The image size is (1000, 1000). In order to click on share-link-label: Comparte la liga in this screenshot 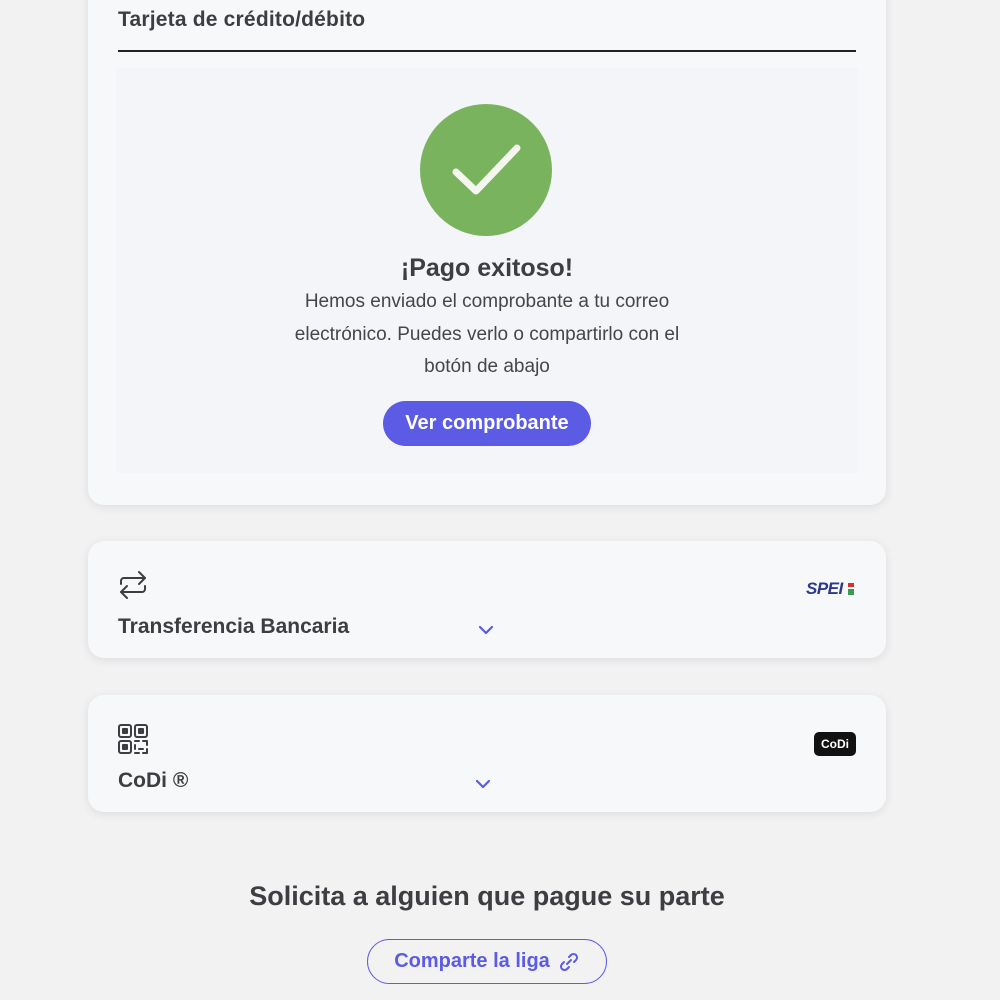, I will do `click(472, 961)`.